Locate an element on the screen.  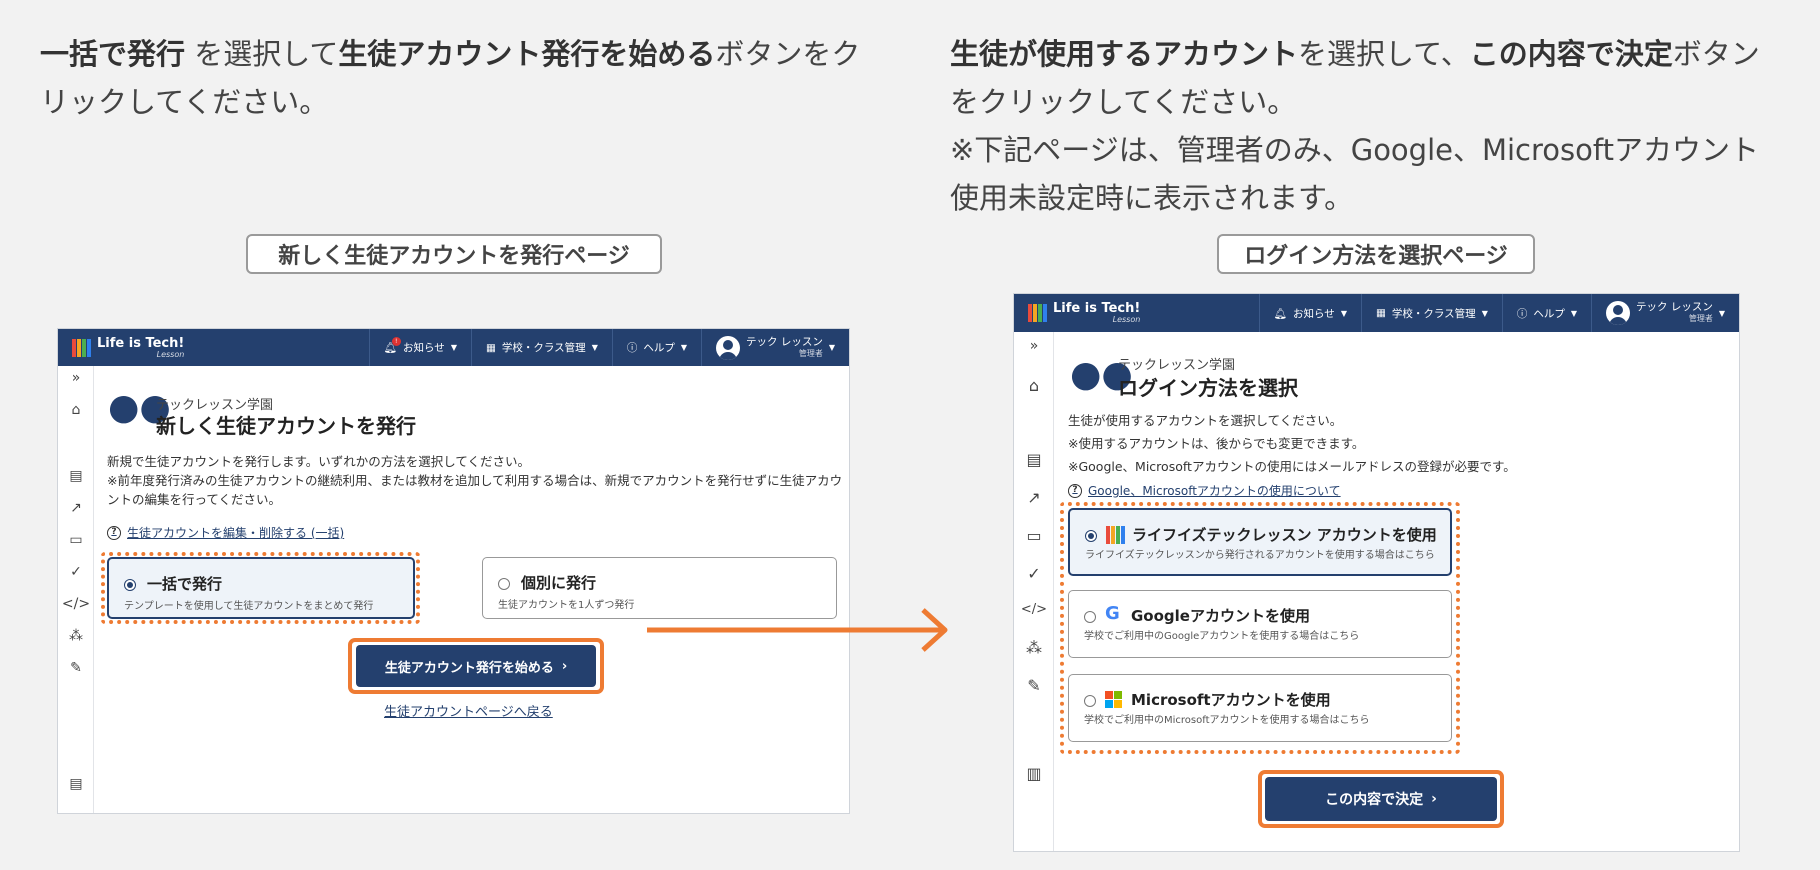
google-icon: G is located at coordinates (1112, 613).